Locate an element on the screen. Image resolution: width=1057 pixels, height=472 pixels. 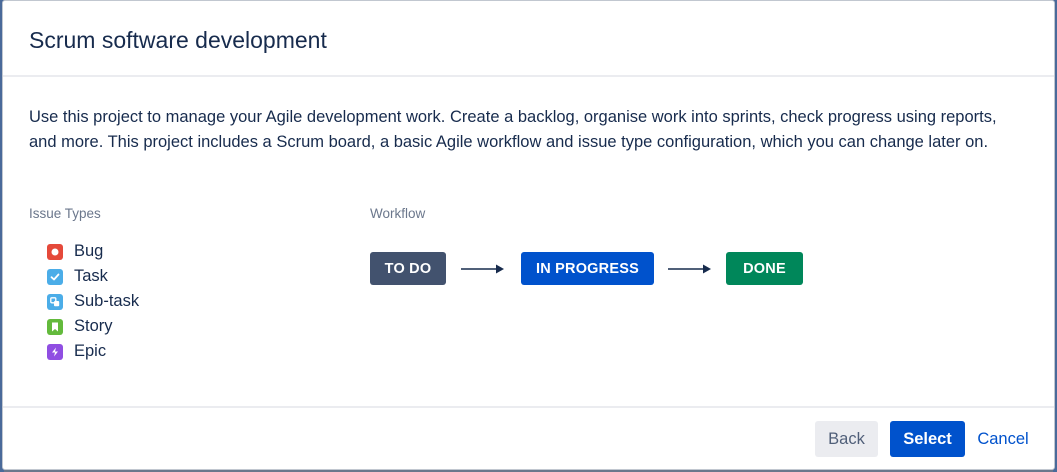
dialog-title: Scrum software development is located at coordinates (178, 40).